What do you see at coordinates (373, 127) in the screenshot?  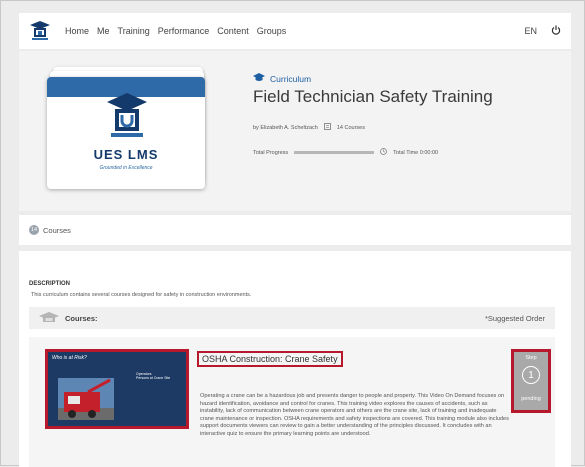 I see `curriculum-meta: by Elizabeth A. Scheltzach 14 Courses` at bounding box center [373, 127].